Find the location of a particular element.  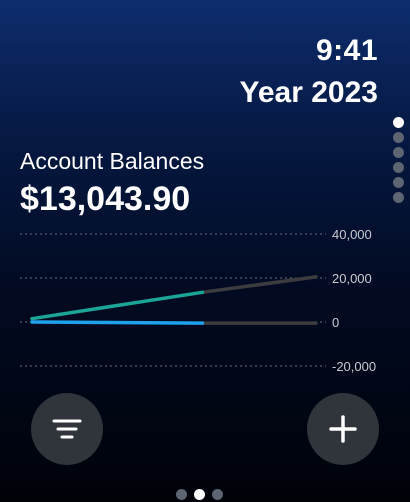

series-0-line is located at coordinates (117, 305).